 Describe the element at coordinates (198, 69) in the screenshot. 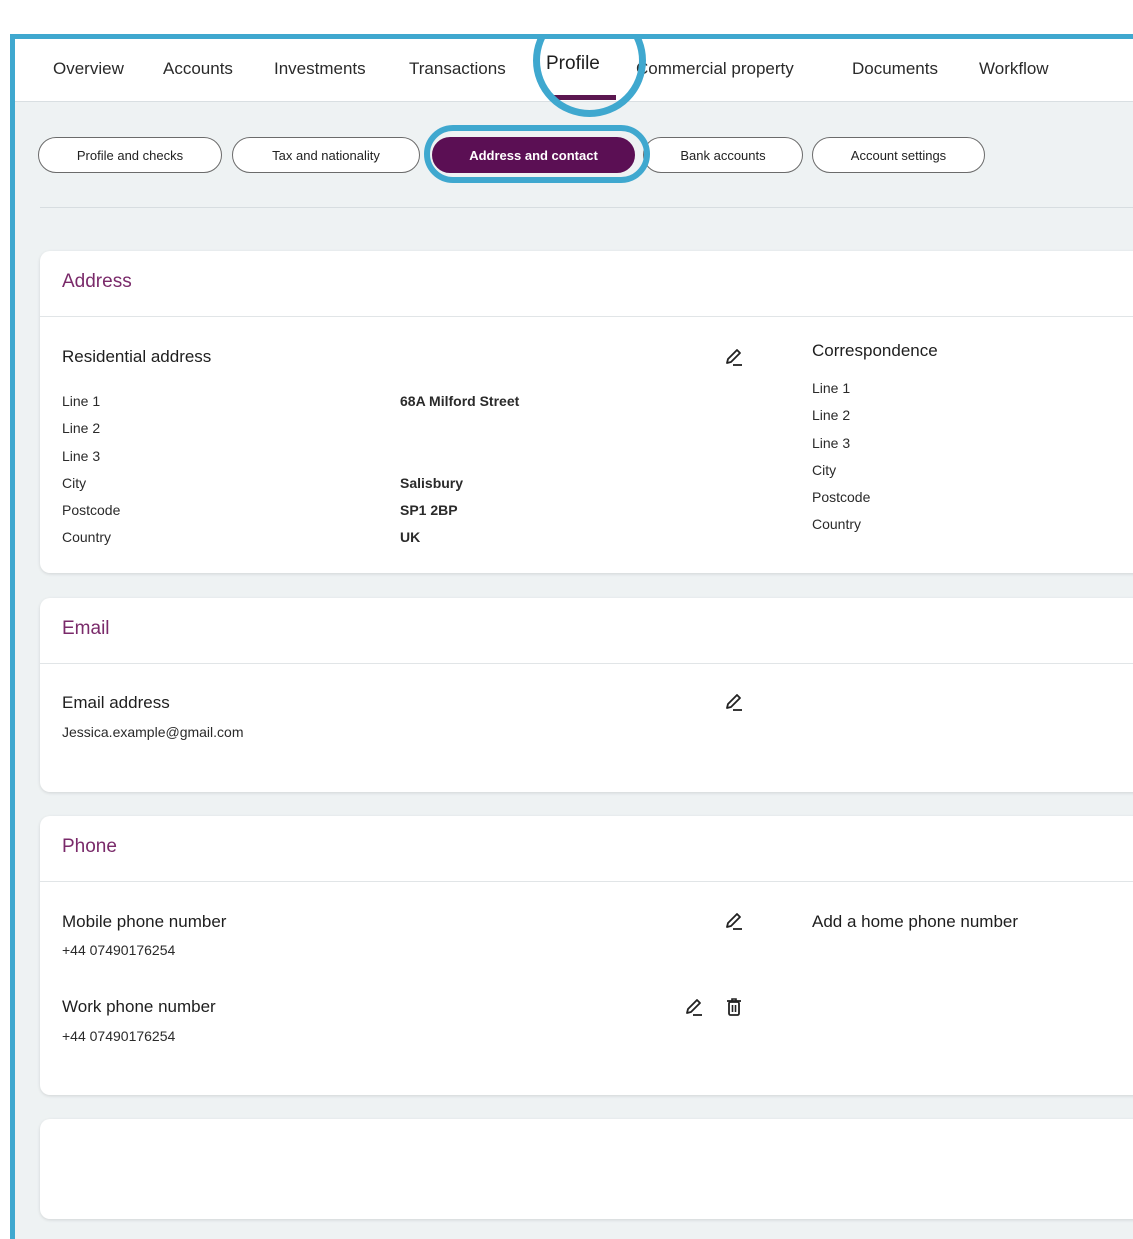

I see `nav-accounts: Accounts` at that location.